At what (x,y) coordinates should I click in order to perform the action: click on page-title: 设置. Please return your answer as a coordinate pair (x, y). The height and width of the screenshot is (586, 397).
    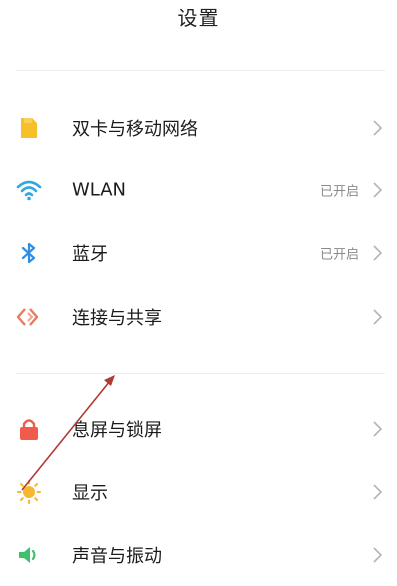
    Looking at the image, I should click on (198, 18).